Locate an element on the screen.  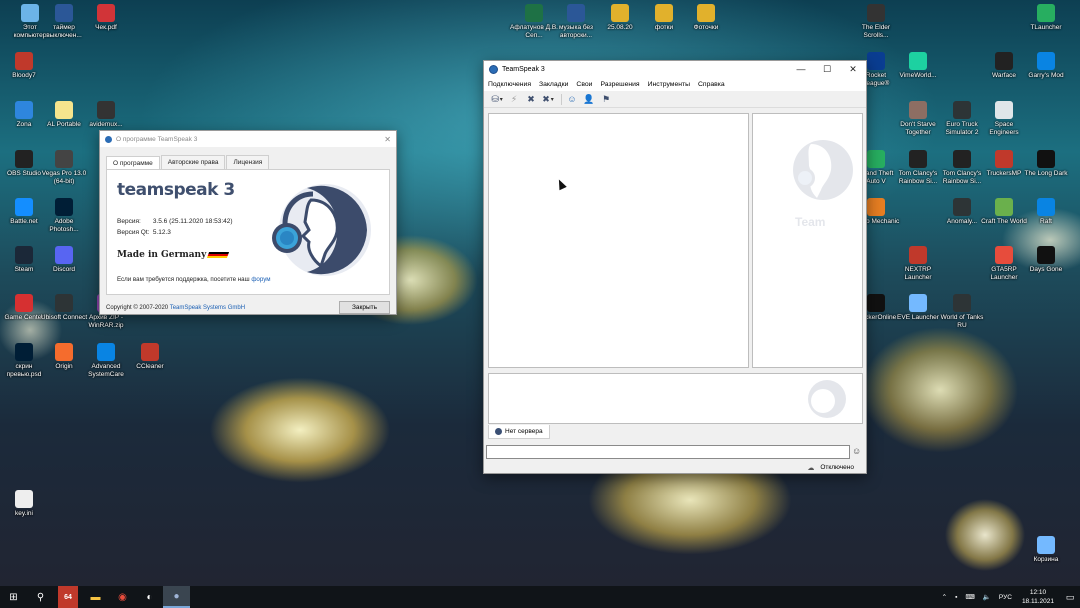
desktop-icon: 25.08.20 is located at coordinates (620, 18).